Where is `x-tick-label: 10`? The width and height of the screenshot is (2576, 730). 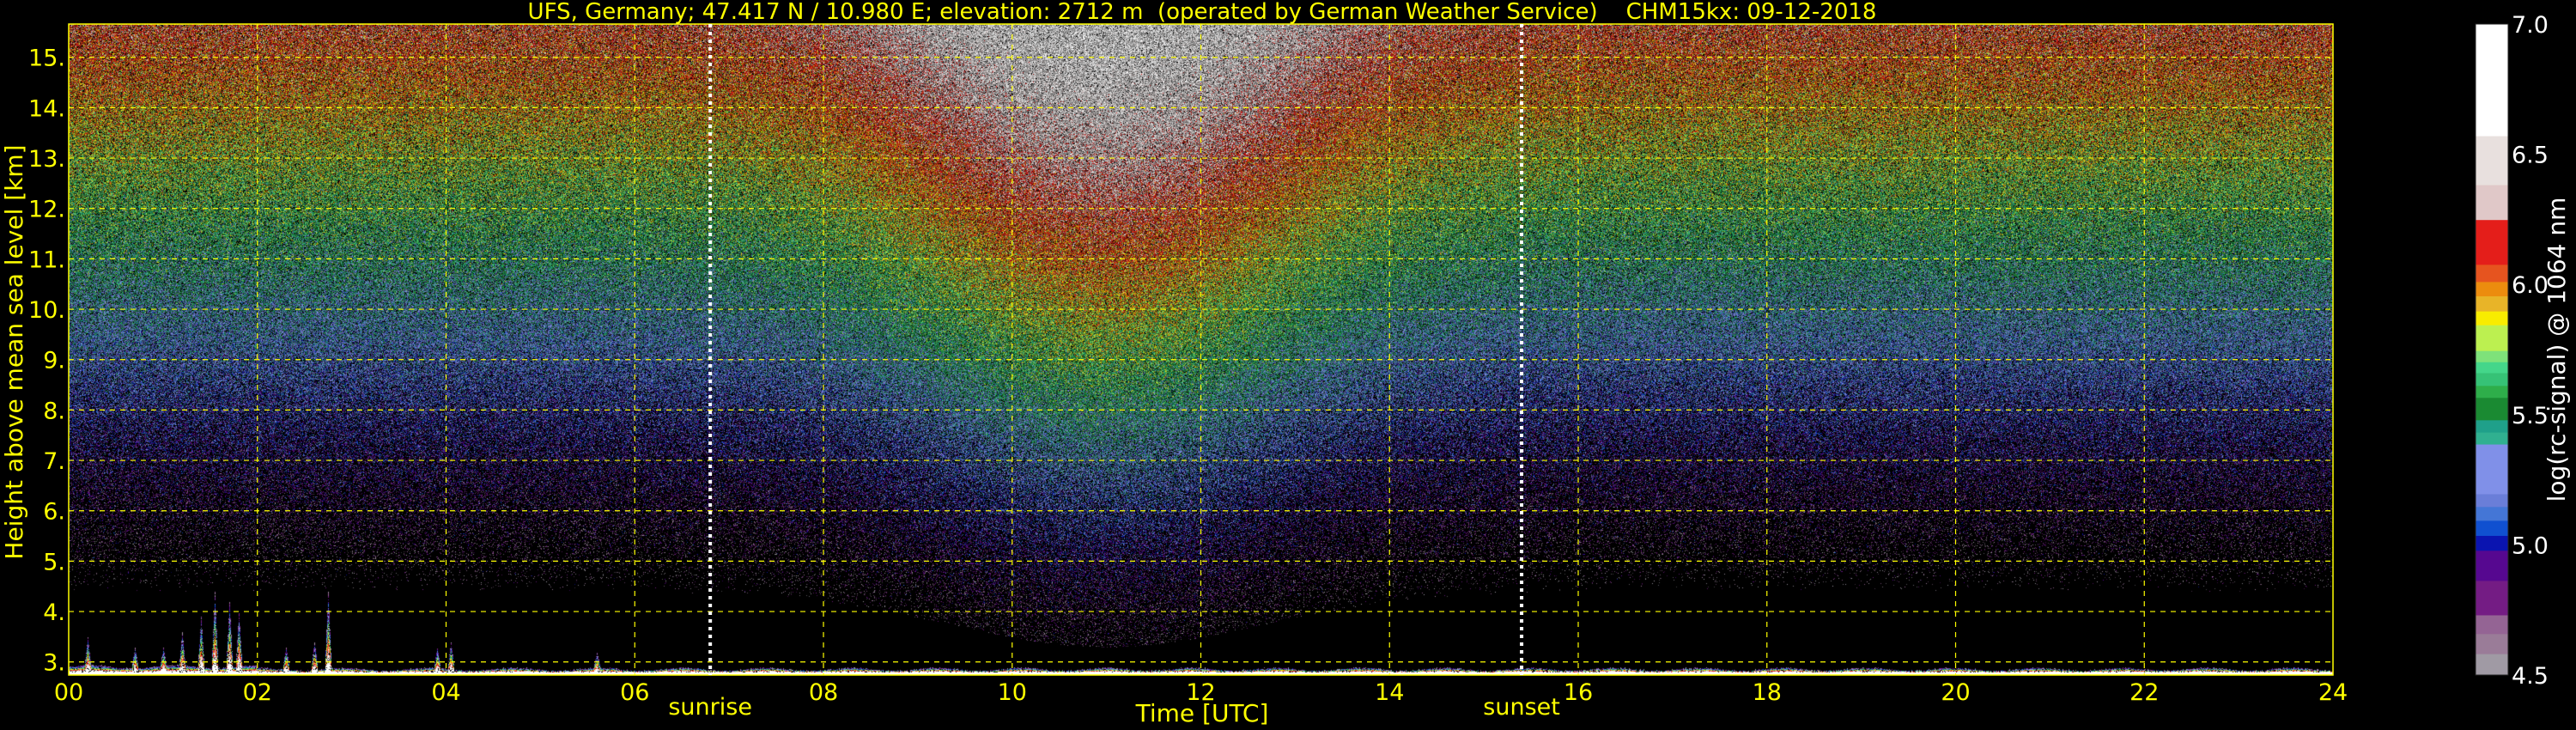 x-tick-label: 10 is located at coordinates (1013, 692).